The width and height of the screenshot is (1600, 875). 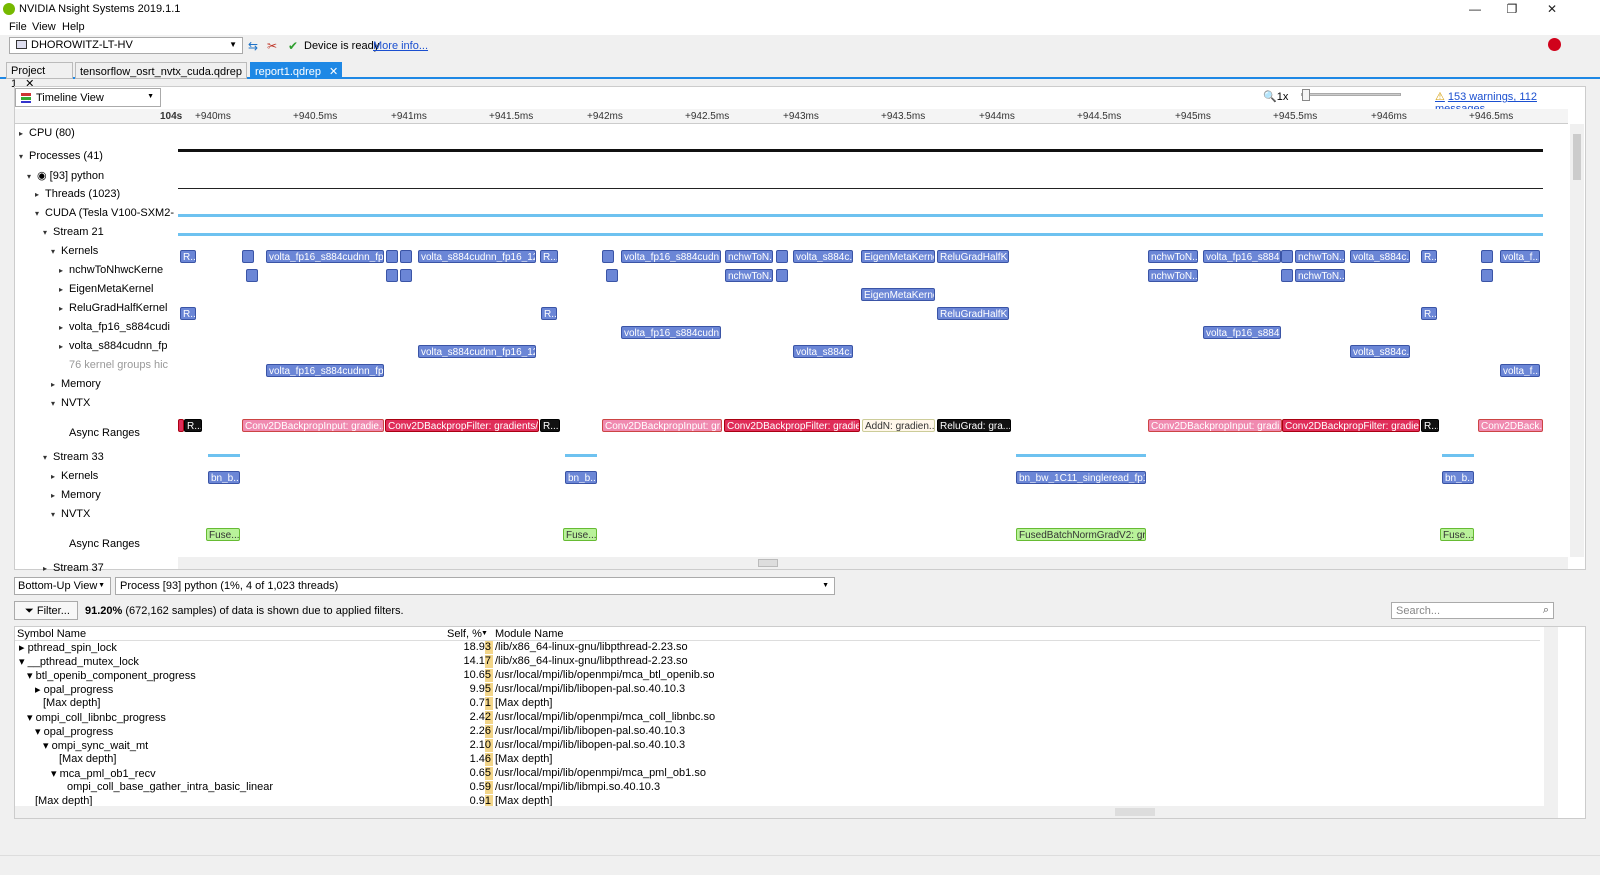 I want to click on settings-tool-icon: ✂, so click(x=272, y=46).